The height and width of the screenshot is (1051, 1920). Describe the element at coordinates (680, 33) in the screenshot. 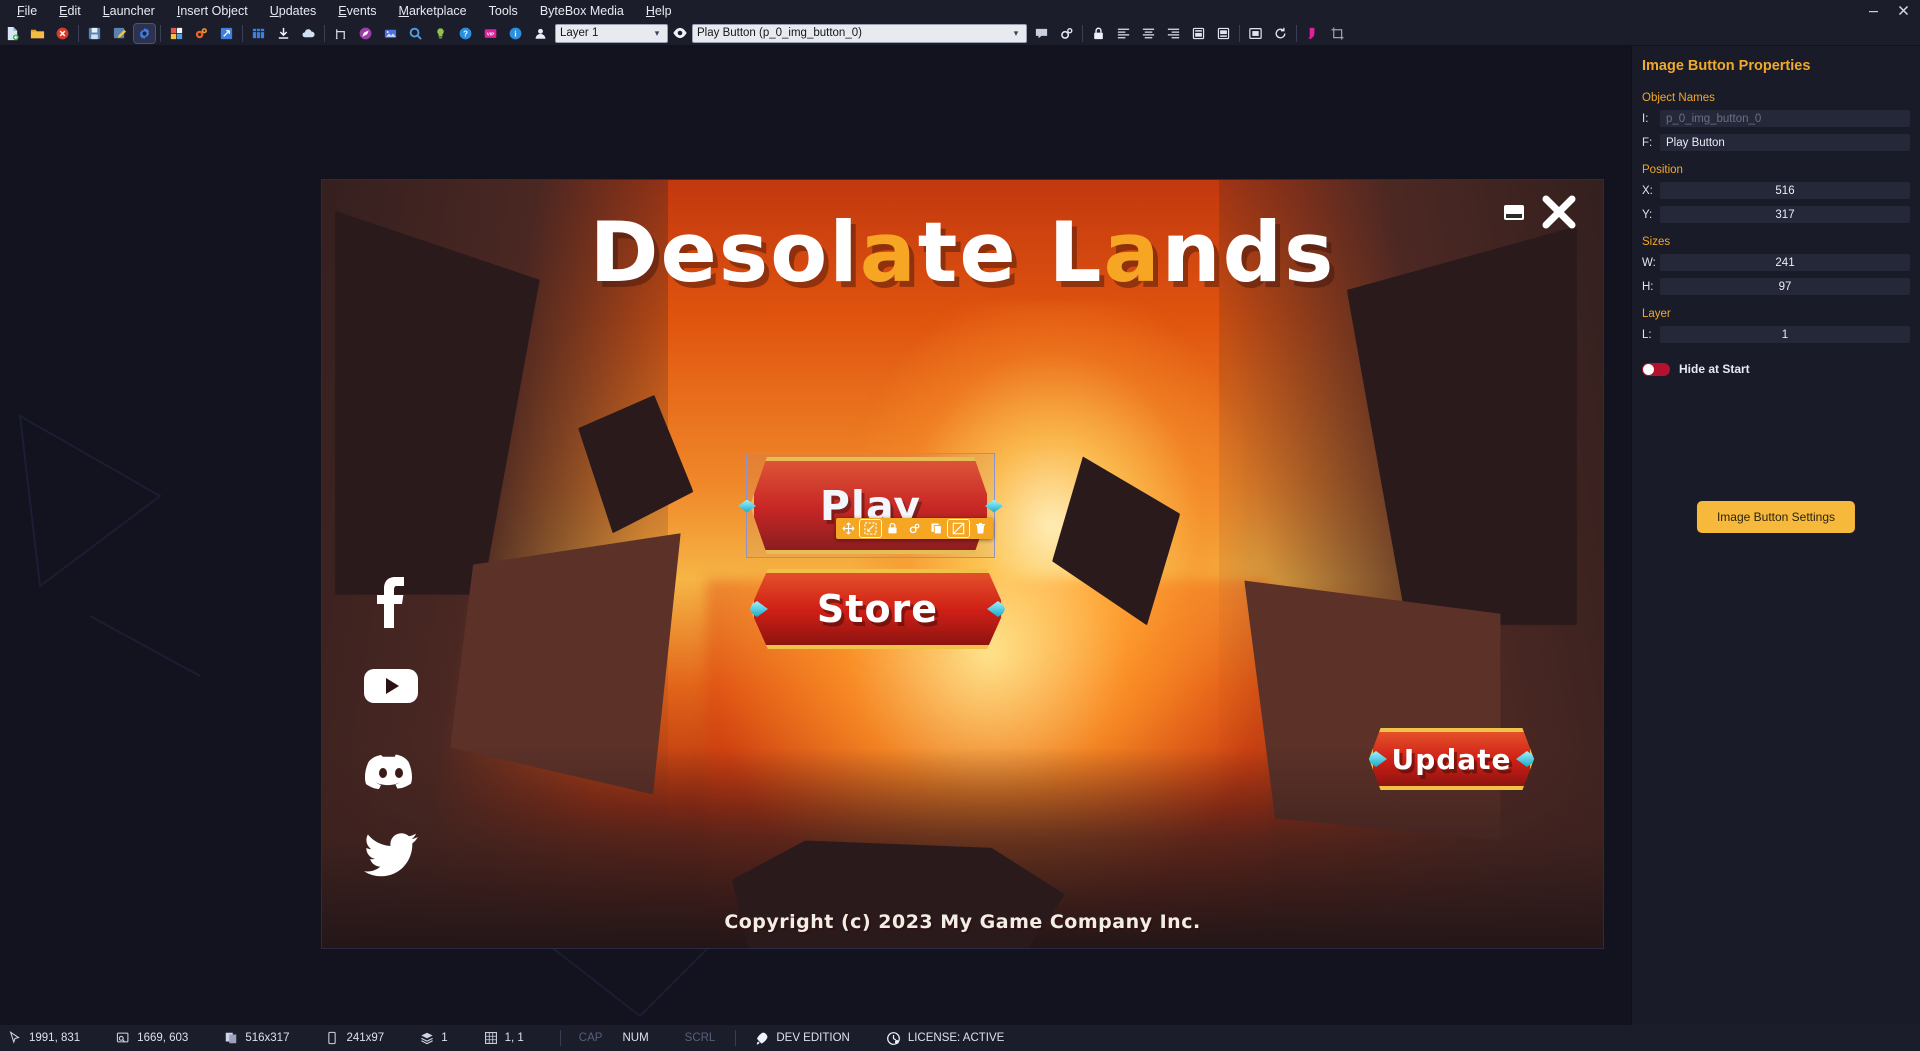

I see `layer-visibility-toggle` at that location.